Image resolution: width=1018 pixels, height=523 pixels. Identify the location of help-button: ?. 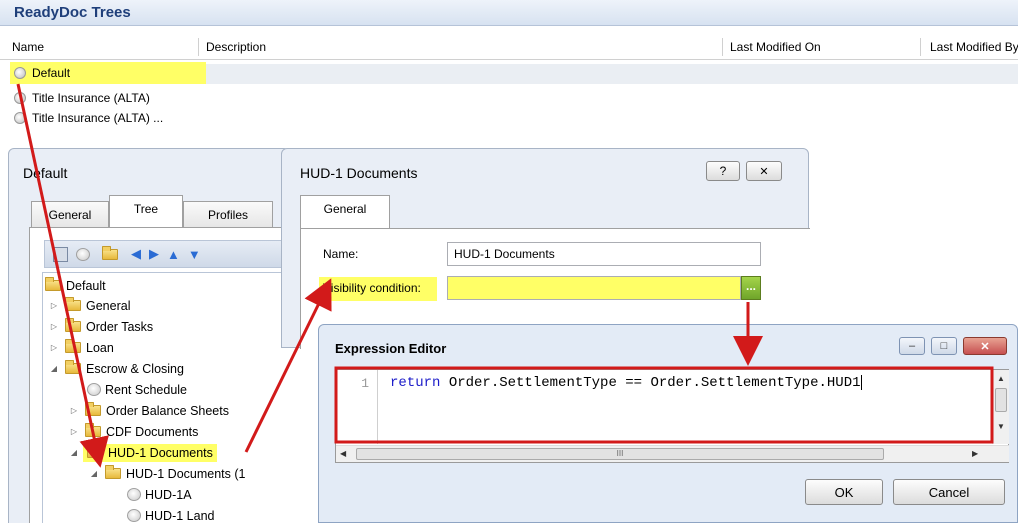
(723, 171).